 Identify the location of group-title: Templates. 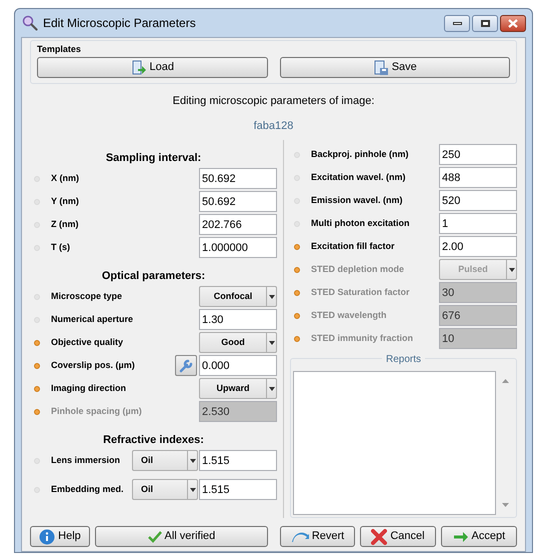
(59, 49).